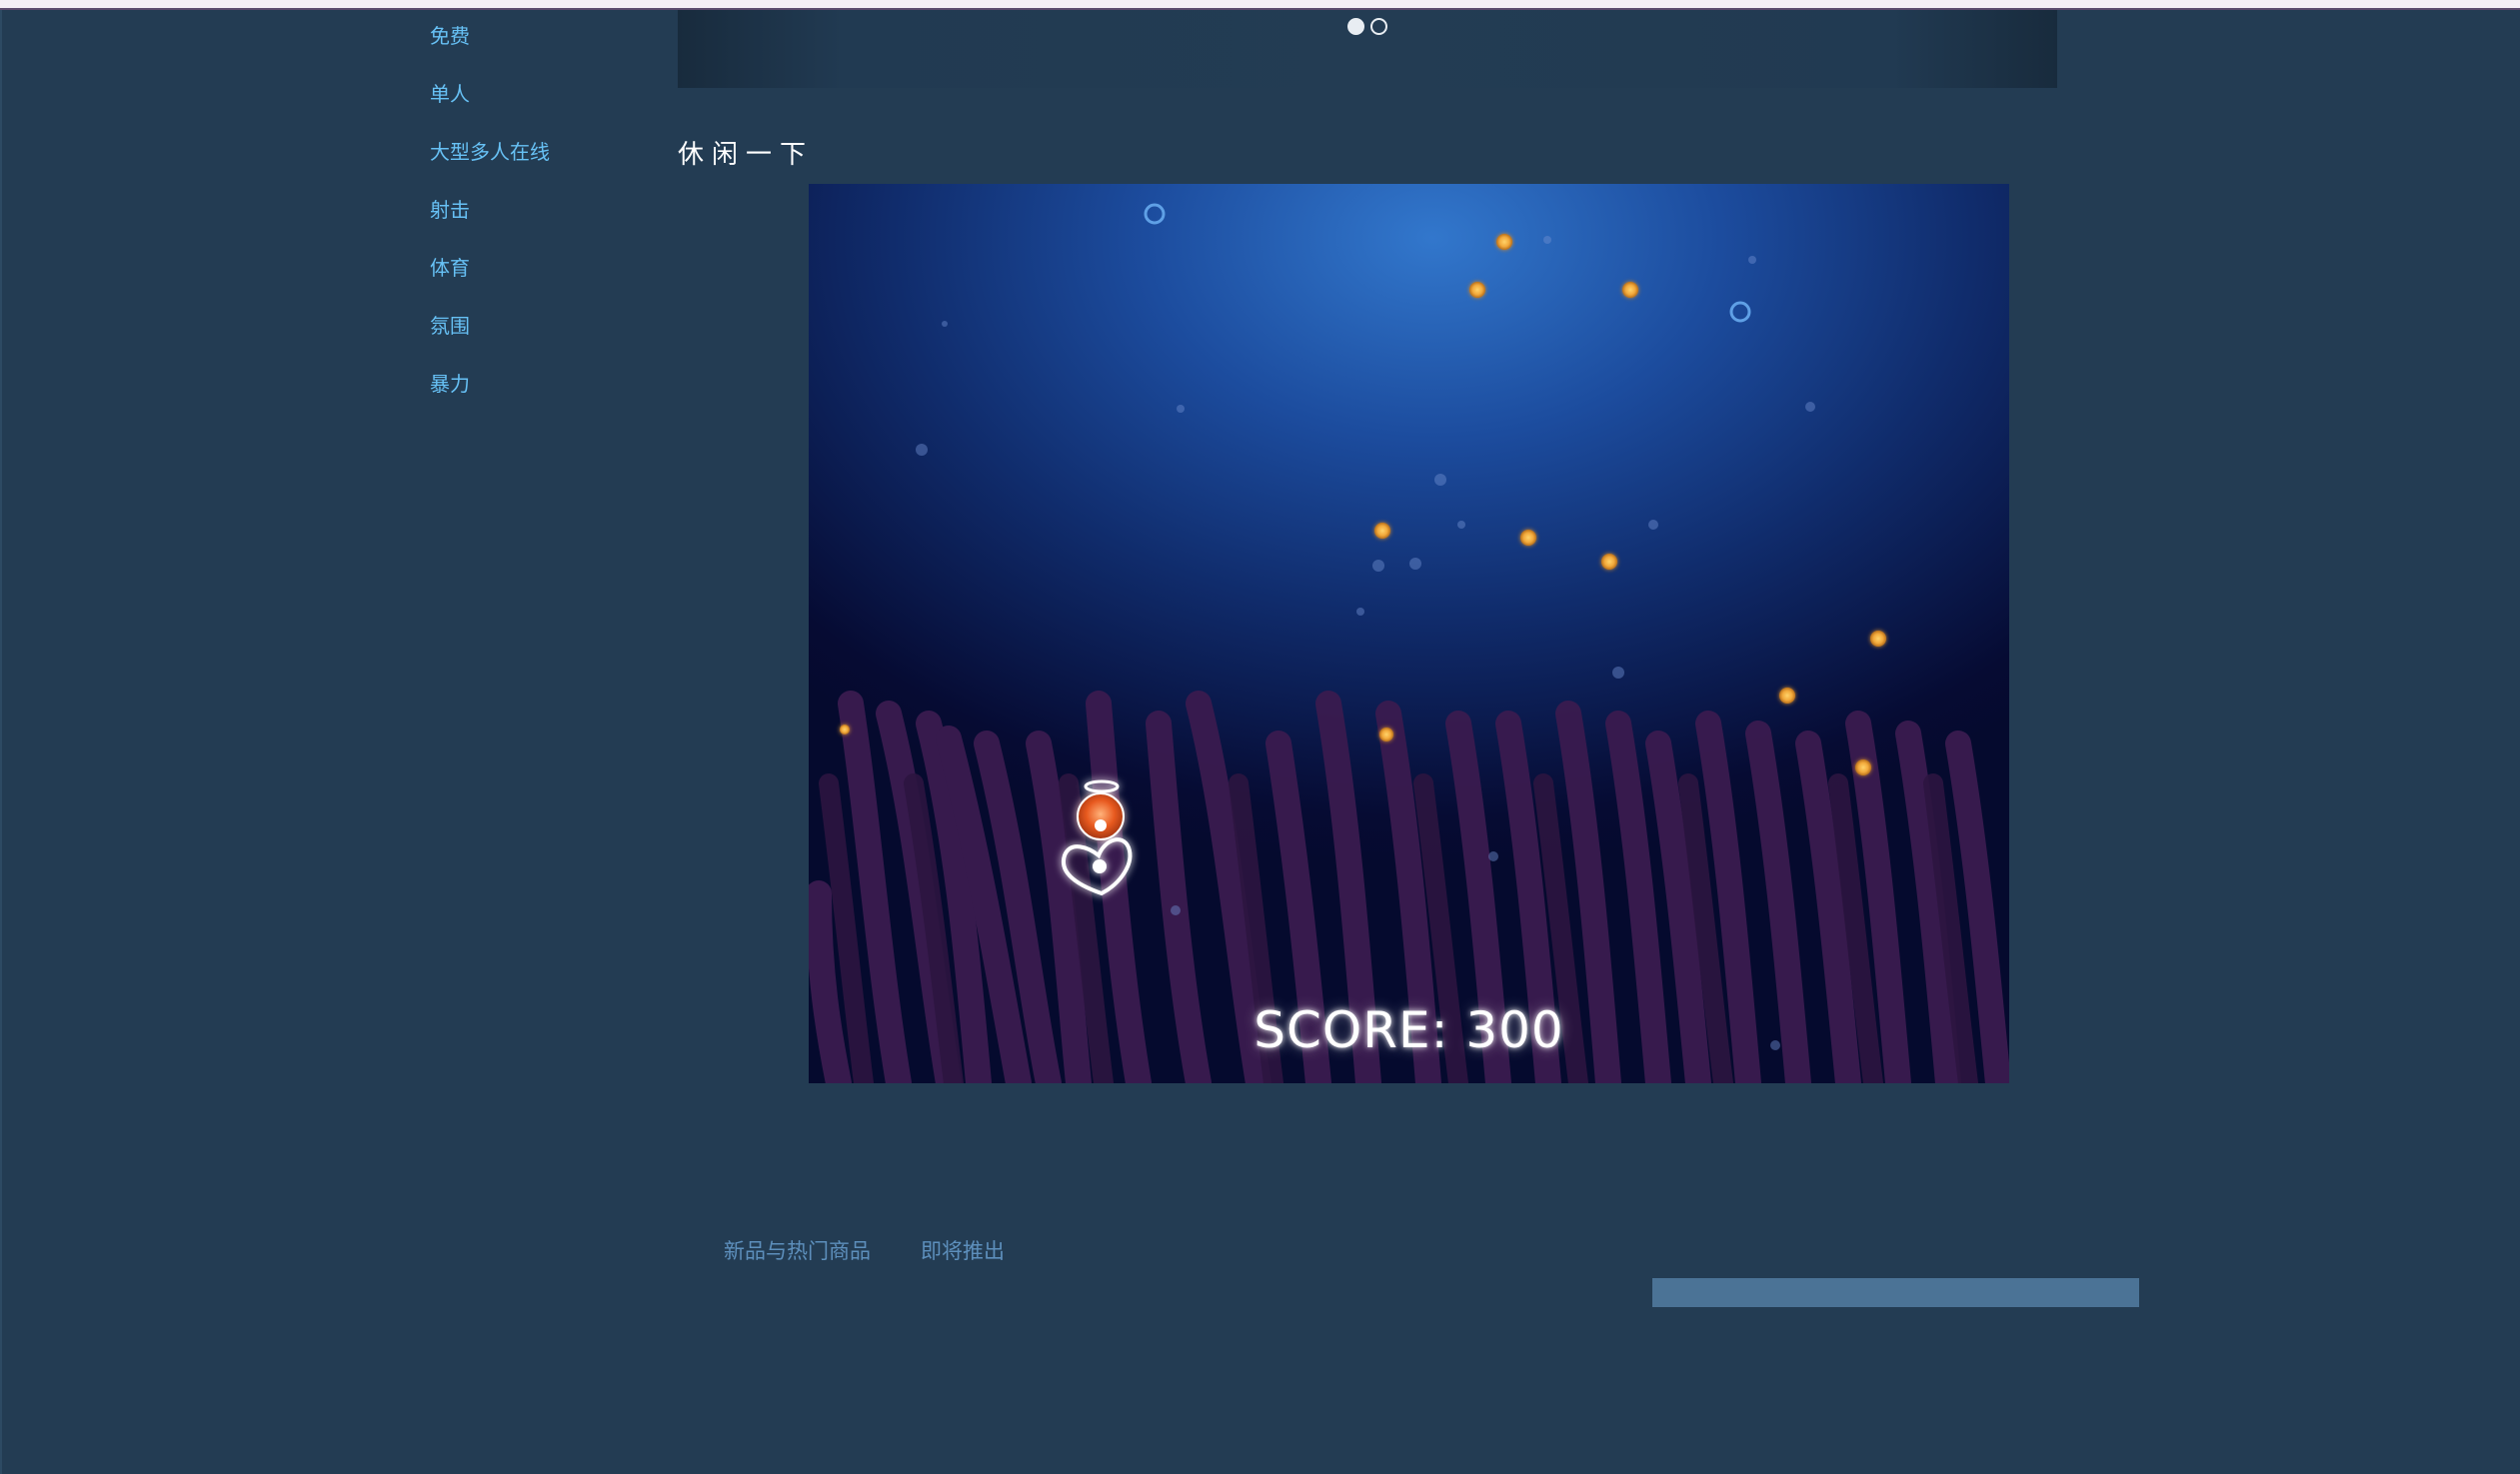 The width and height of the screenshot is (2520, 1474). What do you see at coordinates (1367, 26) in the screenshot?
I see `carousel-dots` at bounding box center [1367, 26].